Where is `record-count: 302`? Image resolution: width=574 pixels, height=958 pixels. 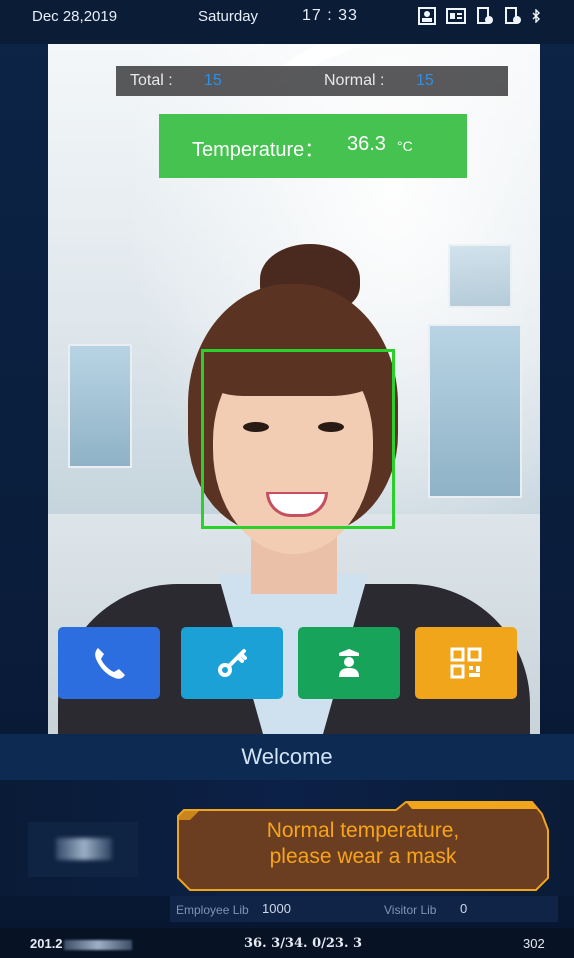
record-count: 302 is located at coordinates (534, 943).